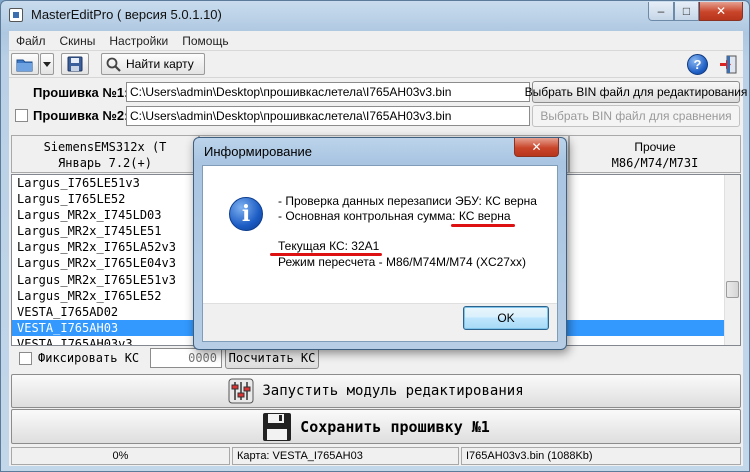 This screenshot has height=472, width=750. Describe the element at coordinates (120, 456) in the screenshot. I see `progress-indicator: 0%` at that location.